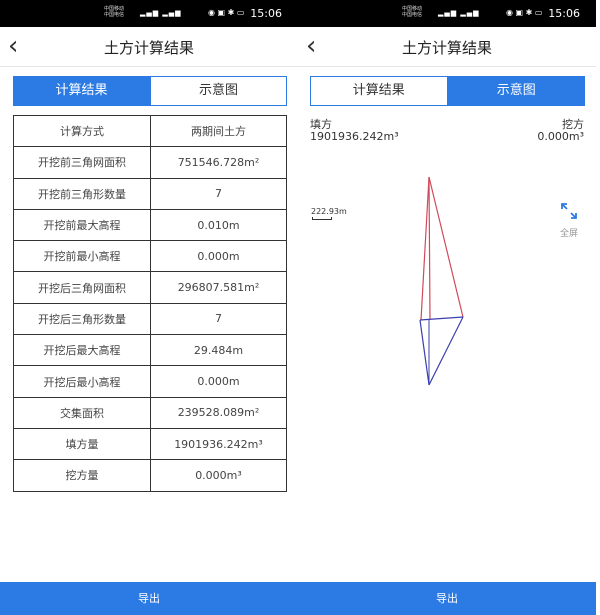 The height and width of the screenshot is (615, 600). I want to click on table-row: 开挖前最小高程 0.000m, so click(150, 256).